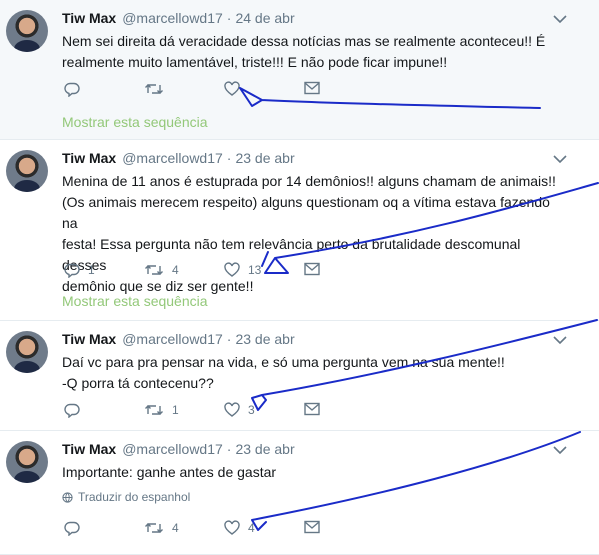 The width and height of the screenshot is (599, 555). I want to click on like-count: 13, so click(255, 270).